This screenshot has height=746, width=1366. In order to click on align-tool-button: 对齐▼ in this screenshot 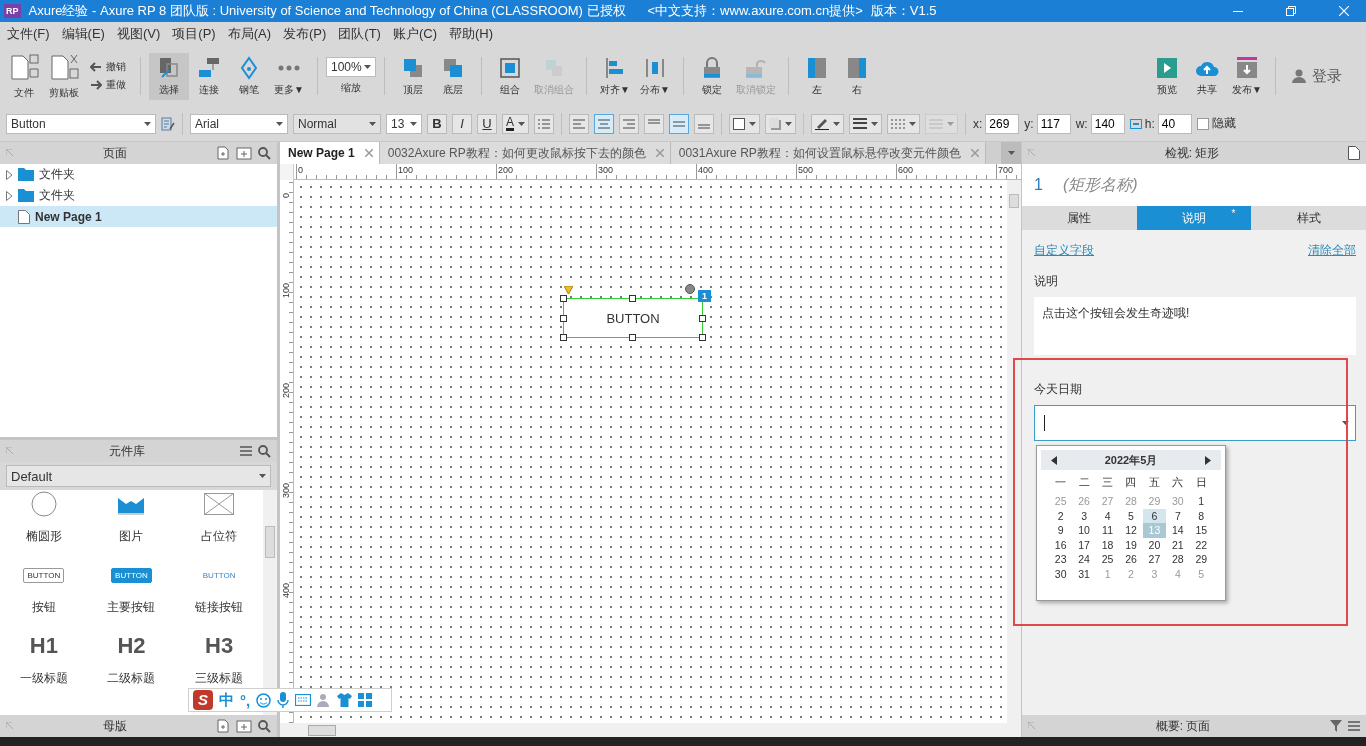, I will do `click(615, 76)`.